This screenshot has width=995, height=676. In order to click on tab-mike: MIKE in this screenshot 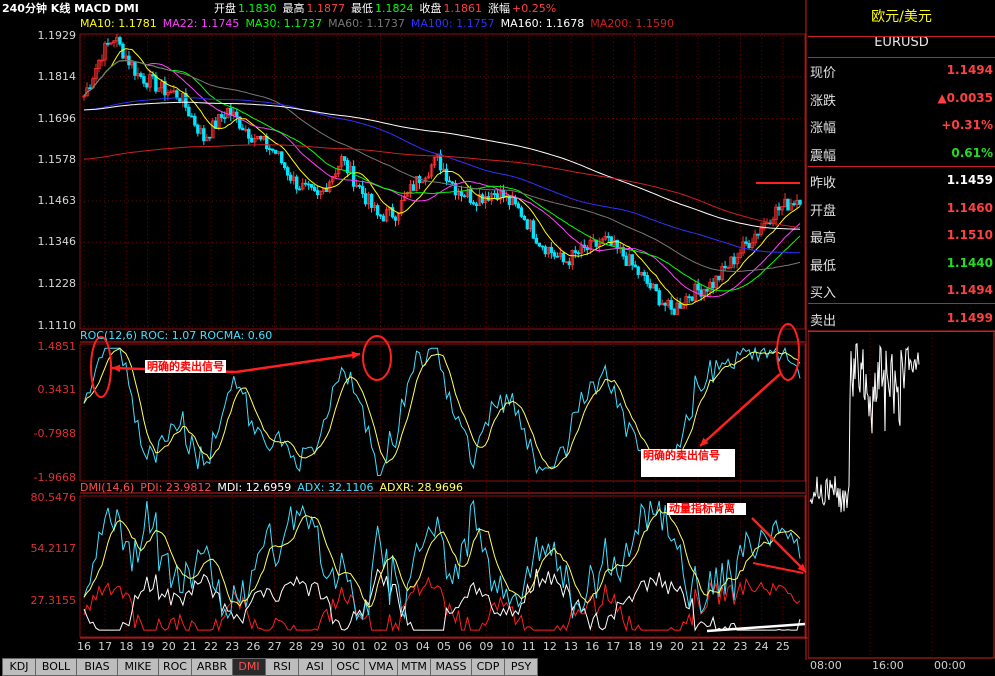, I will do `click(138, 667)`.